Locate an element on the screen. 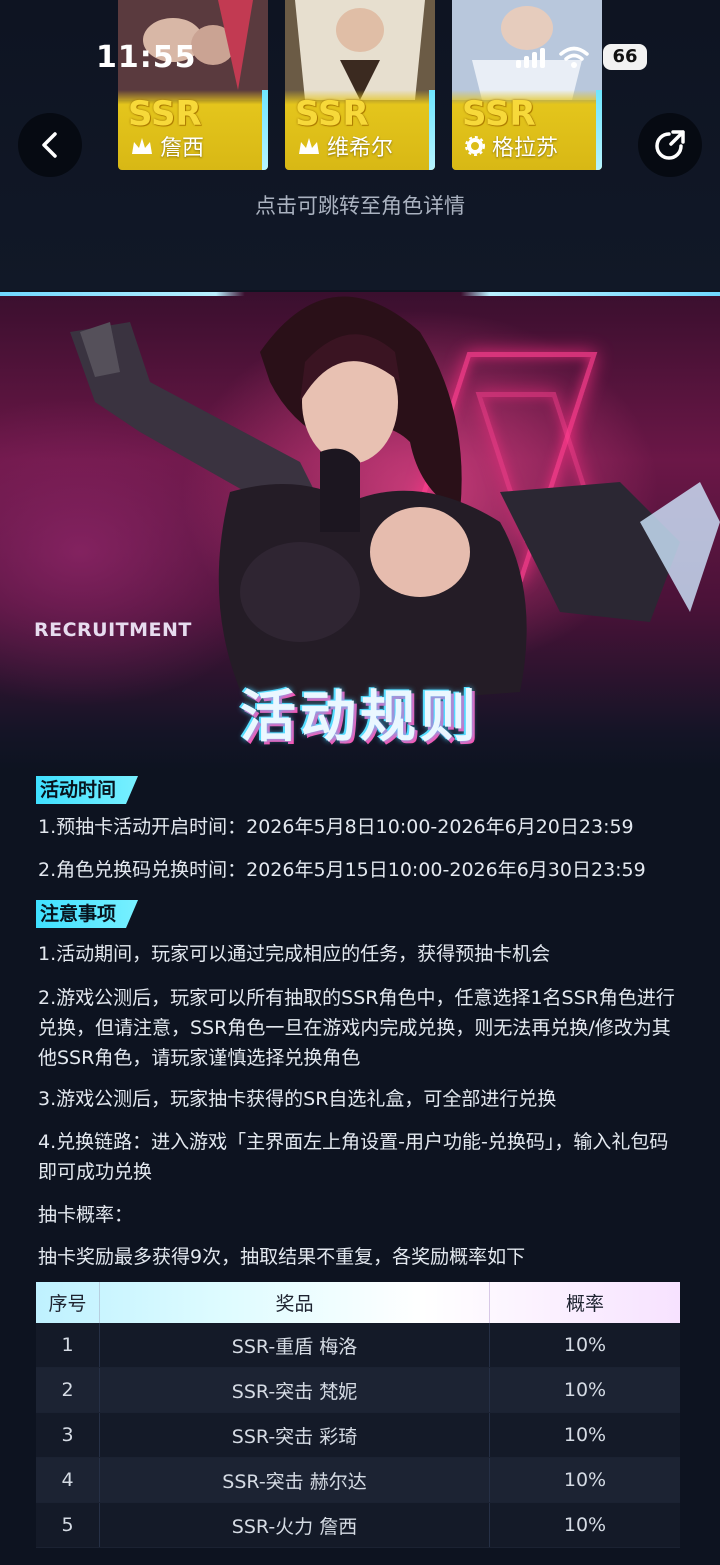  recruitment-label: RECRUITMENT is located at coordinates (113, 630).